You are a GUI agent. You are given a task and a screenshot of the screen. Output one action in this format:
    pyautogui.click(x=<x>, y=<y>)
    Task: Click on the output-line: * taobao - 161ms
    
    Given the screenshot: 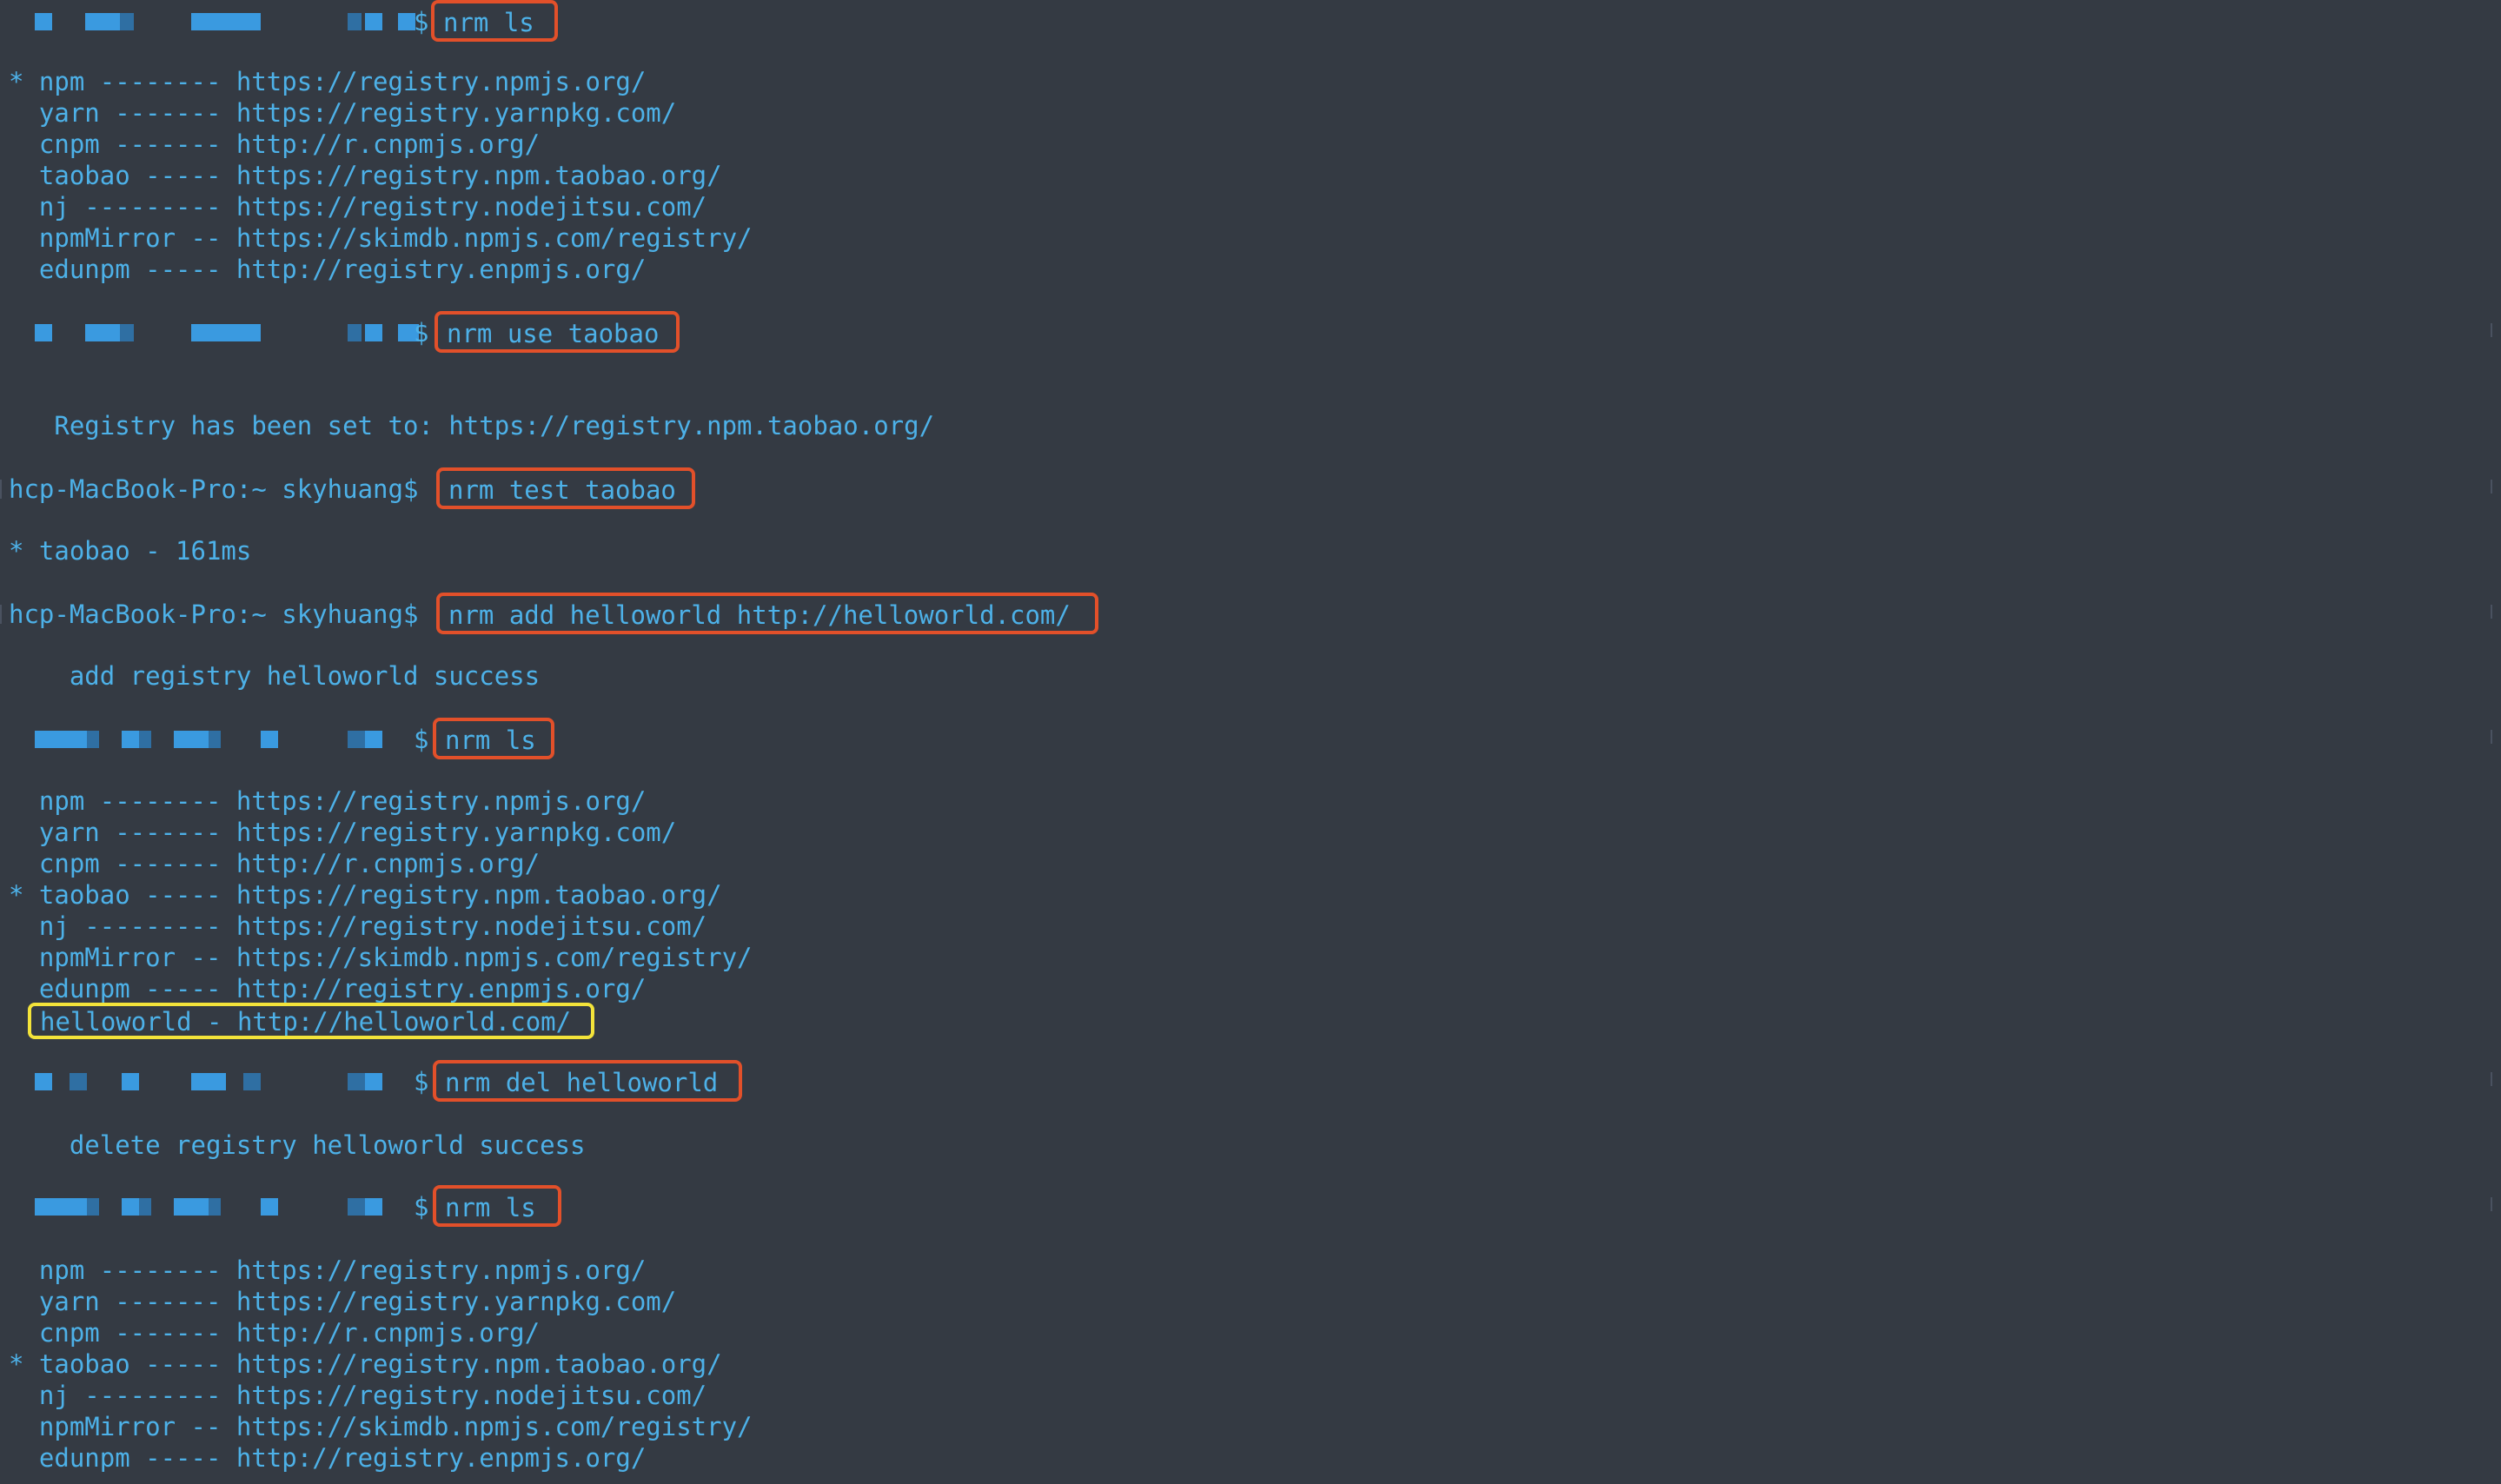 What is the action you would take?
    pyautogui.click(x=130, y=551)
    